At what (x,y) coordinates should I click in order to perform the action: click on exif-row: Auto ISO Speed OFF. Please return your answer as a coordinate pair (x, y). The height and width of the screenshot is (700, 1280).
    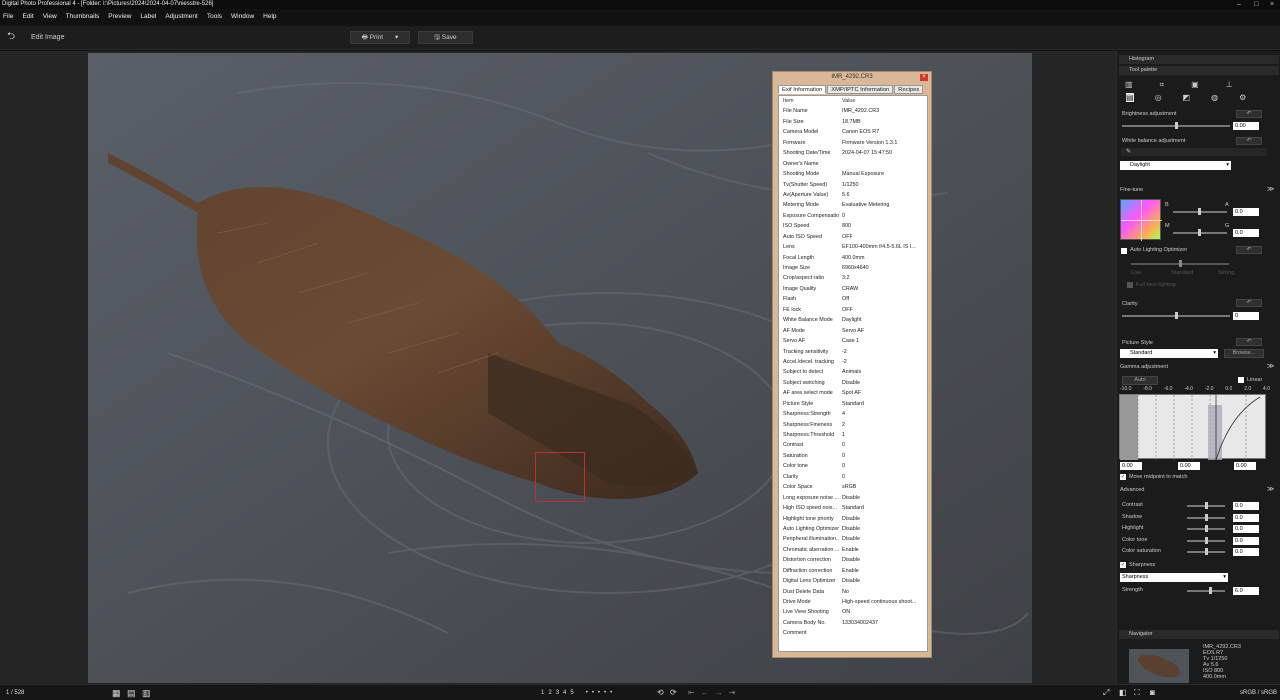
    Looking at the image, I should click on (853, 237).